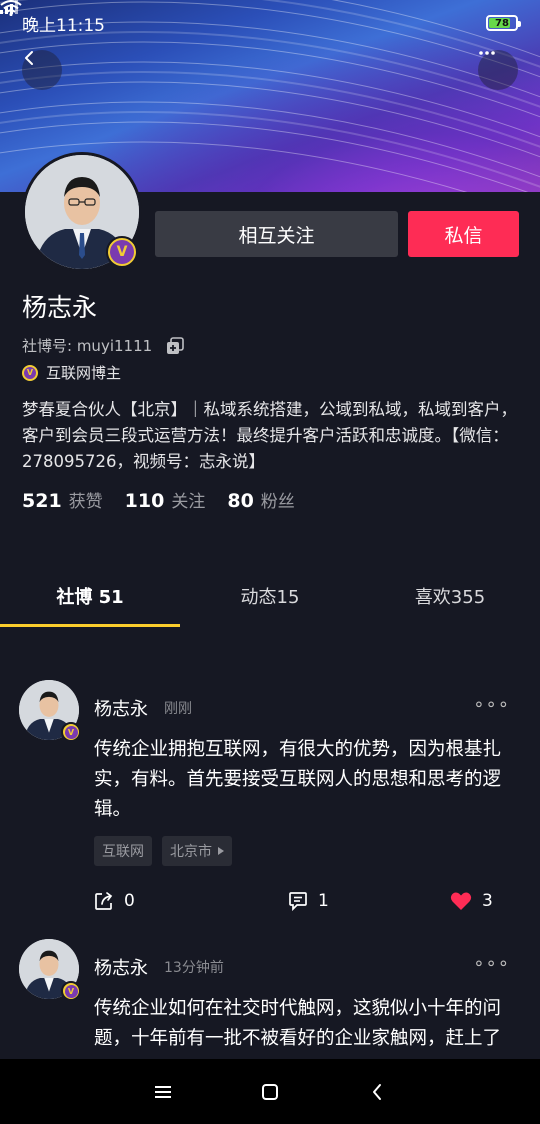 This screenshot has height=1124, width=540. I want to click on post-tags: 互联网 北京市, so click(163, 851).